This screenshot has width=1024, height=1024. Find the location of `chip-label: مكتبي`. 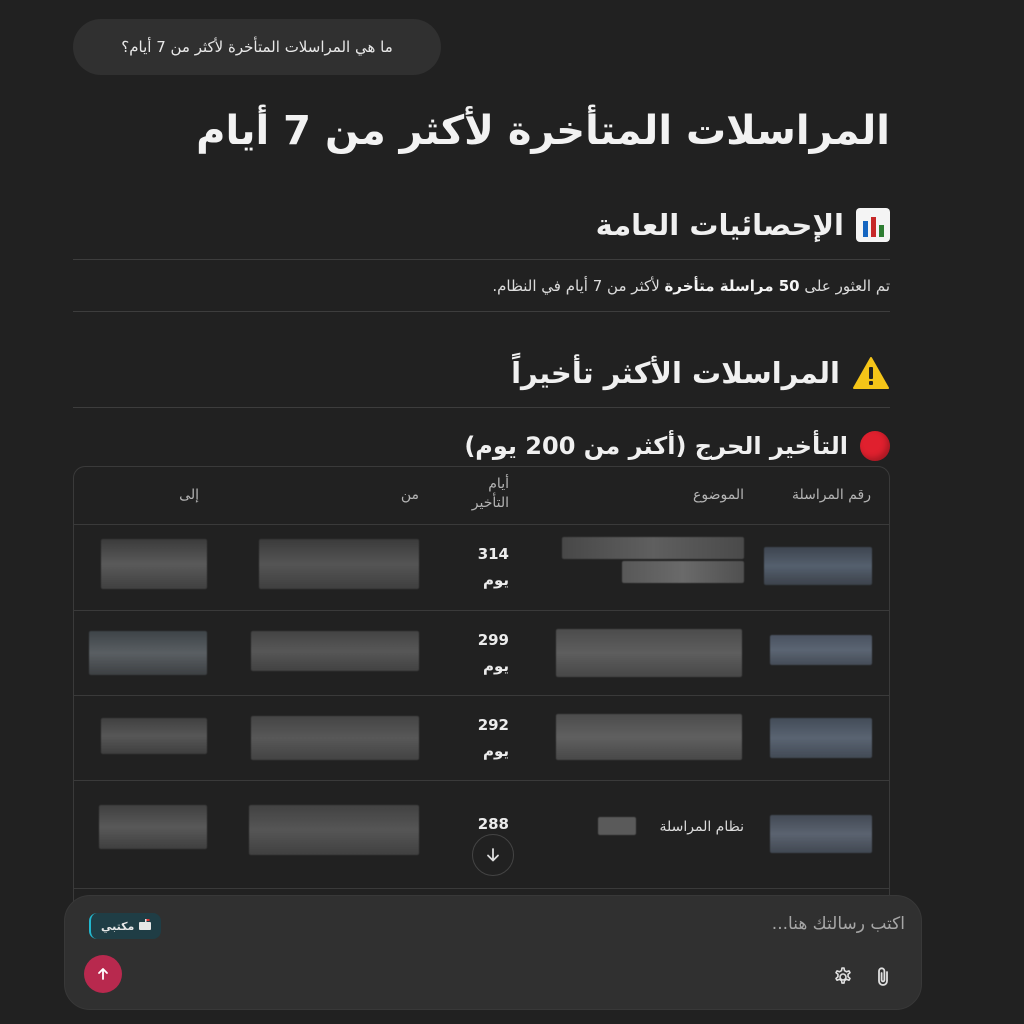

chip-label: مكتبي is located at coordinates (118, 926).